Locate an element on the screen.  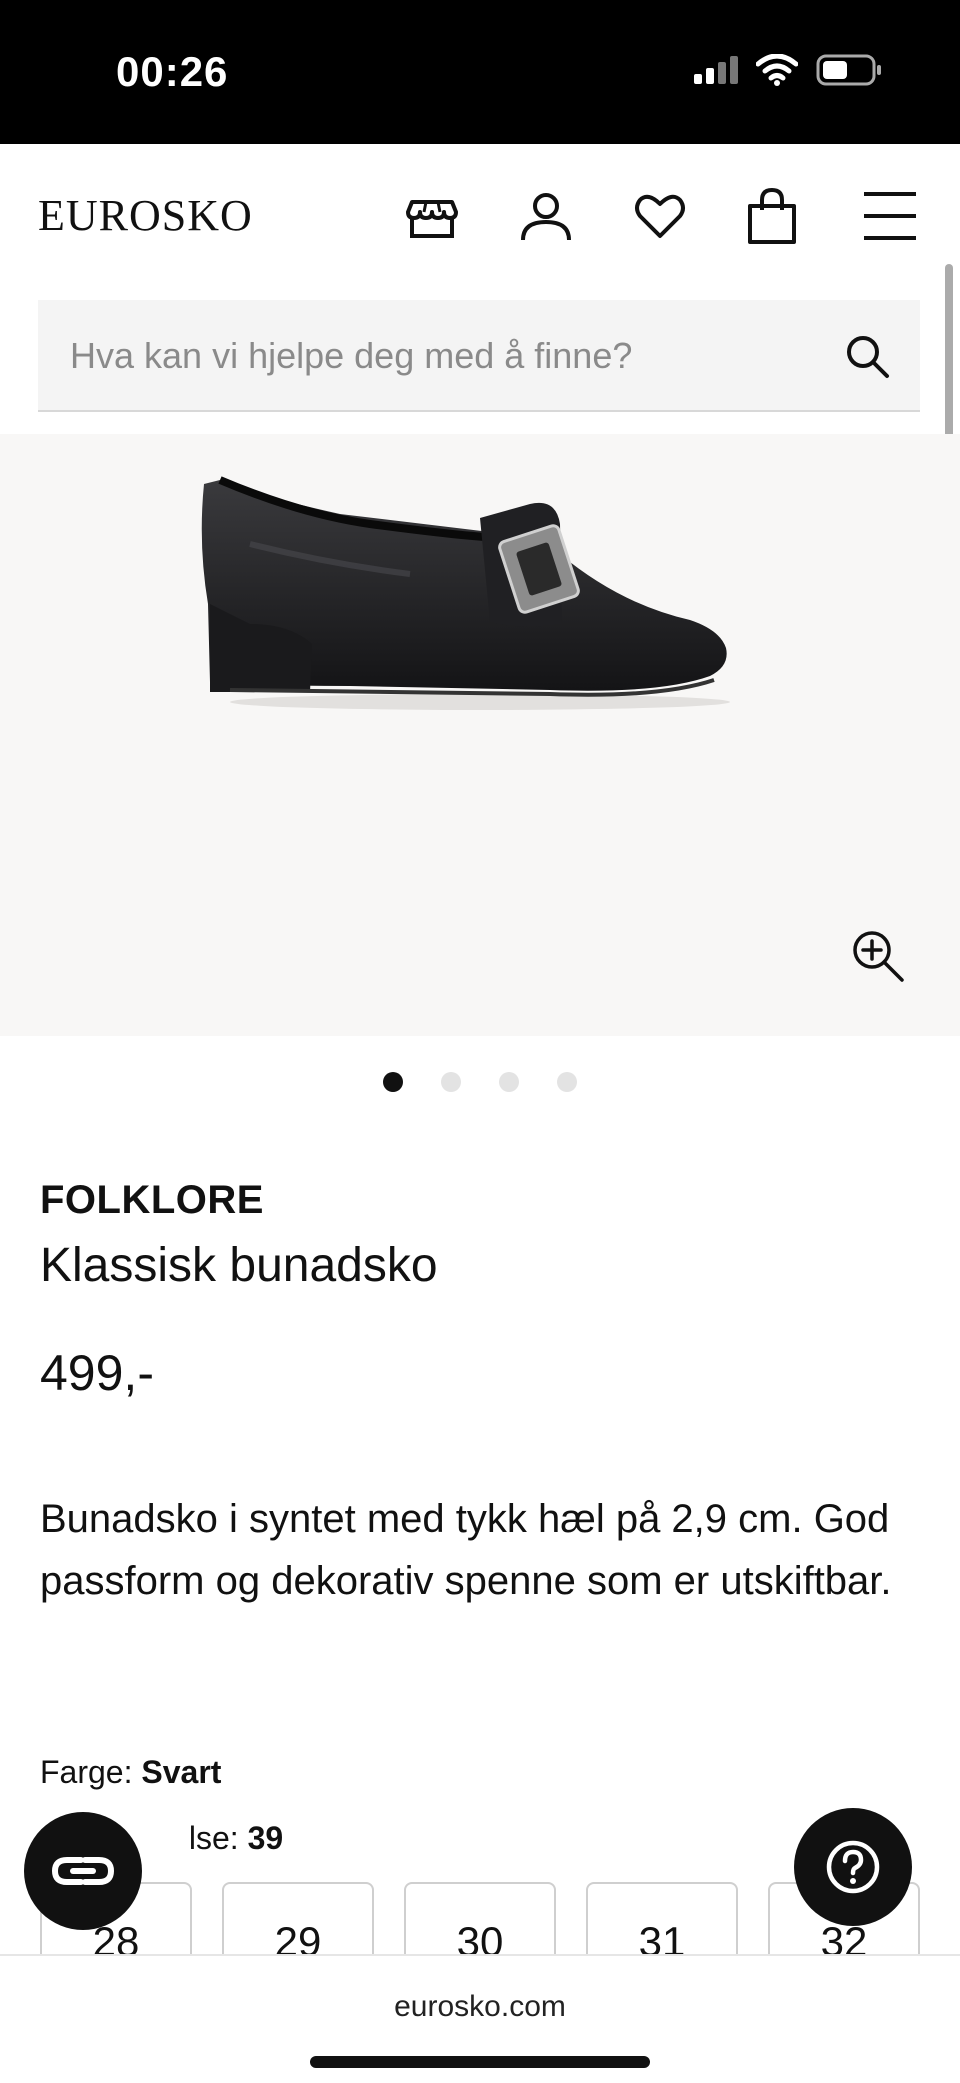
status-icons is located at coordinates (788, 70).